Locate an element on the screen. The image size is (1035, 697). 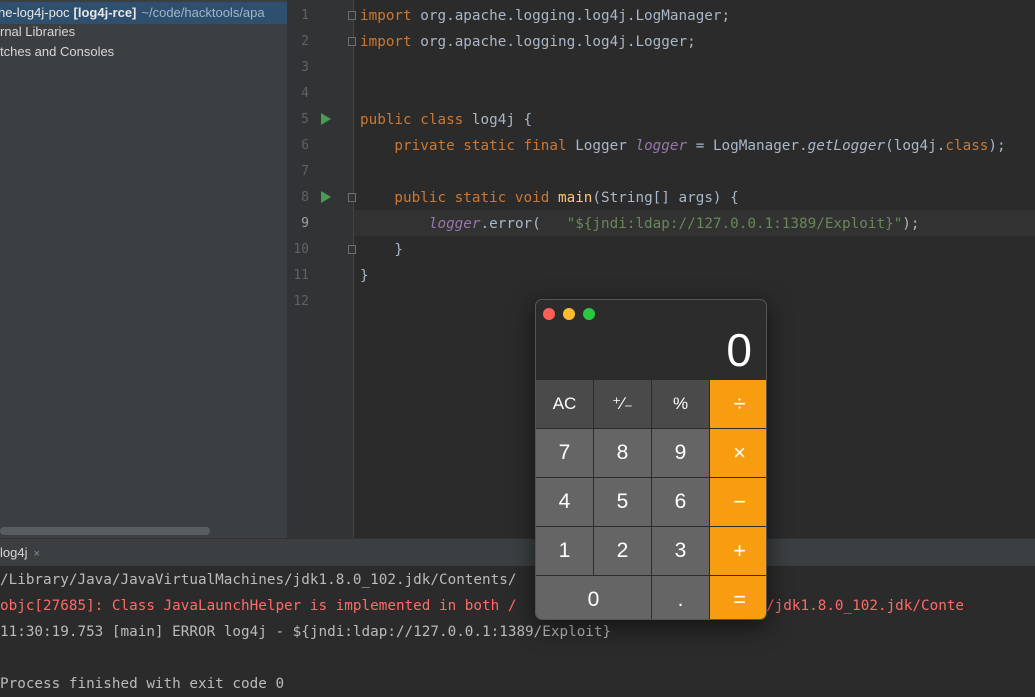
minimize-window-button is located at coordinates (569, 314).